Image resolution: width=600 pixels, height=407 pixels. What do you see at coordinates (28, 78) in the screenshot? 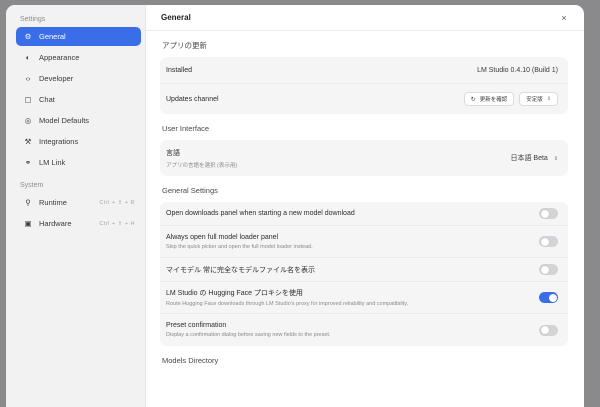
I see `code-icon: ‹›` at bounding box center [28, 78].